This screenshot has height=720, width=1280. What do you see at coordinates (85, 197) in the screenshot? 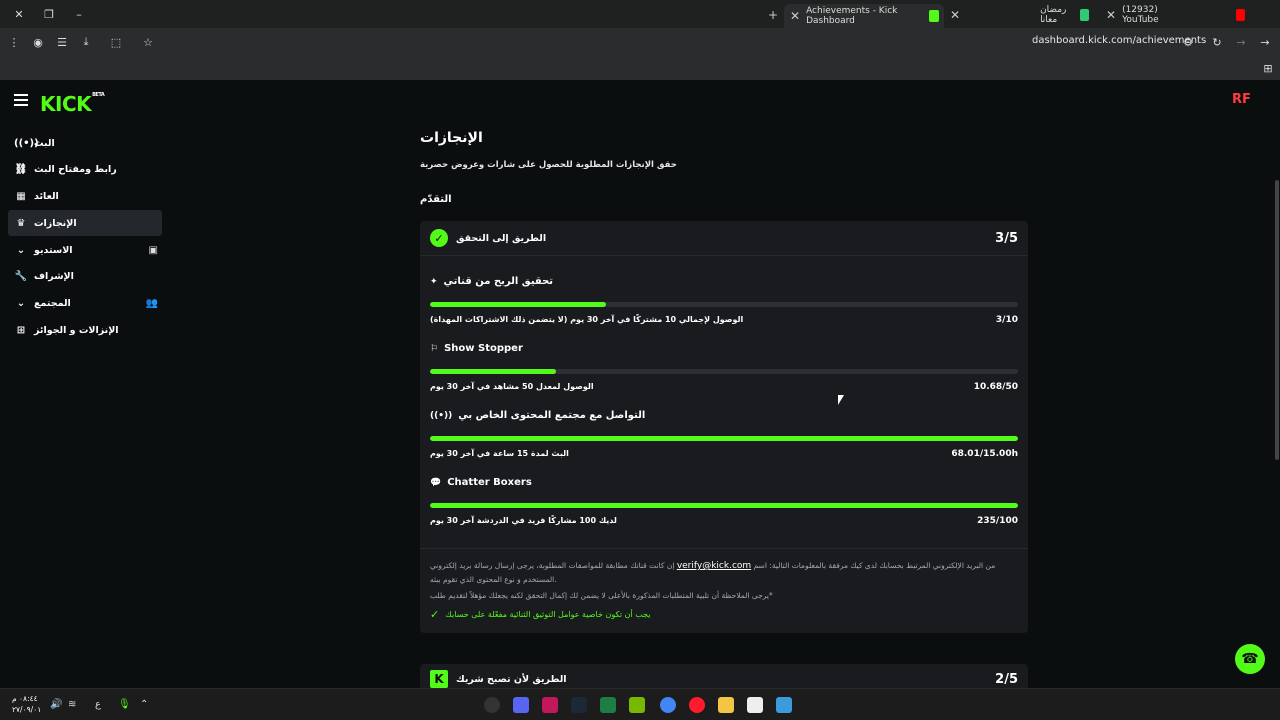
I see `sidebar-item-revenue: ▦ العائد` at bounding box center [85, 197].